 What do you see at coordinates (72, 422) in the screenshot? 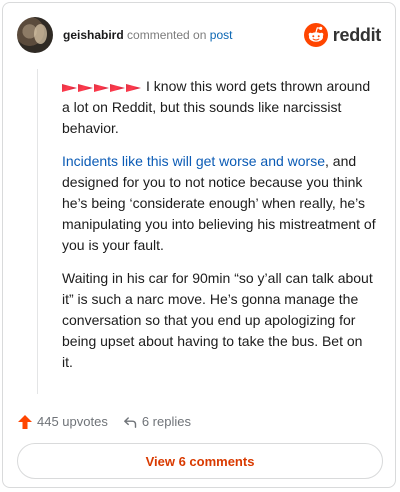
I see `upvote-count: 445 upvotes` at bounding box center [72, 422].